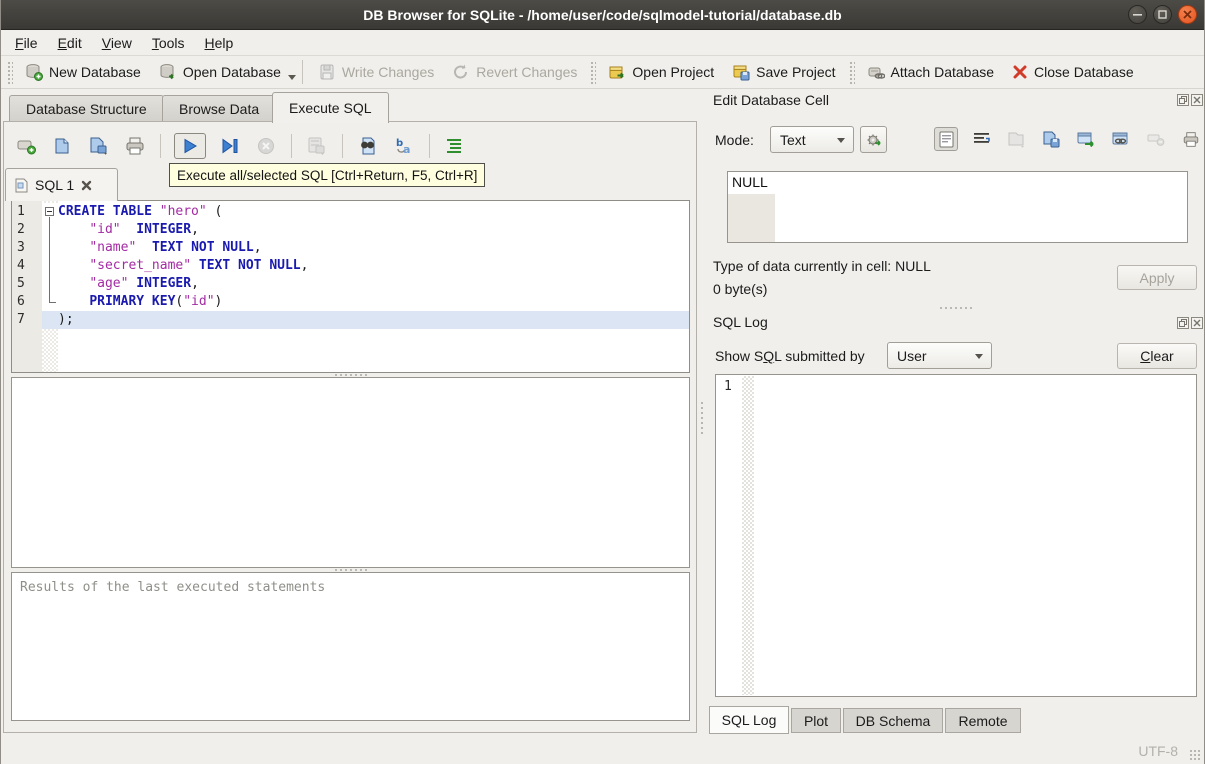 The image size is (1205, 764). Describe the element at coordinates (740, 289) in the screenshot. I see `cell-size-info: 0 byte(s)` at that location.